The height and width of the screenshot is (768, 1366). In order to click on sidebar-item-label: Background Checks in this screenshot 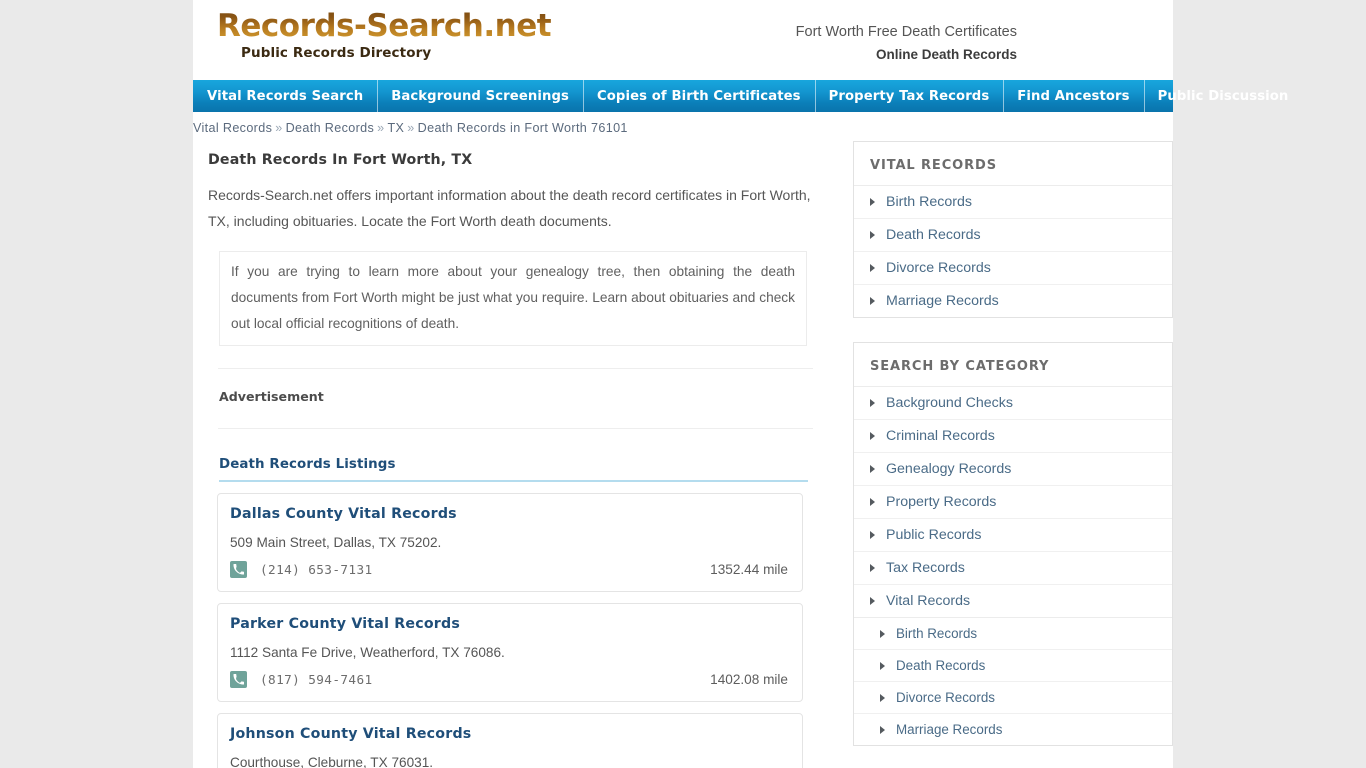, I will do `click(949, 403)`.